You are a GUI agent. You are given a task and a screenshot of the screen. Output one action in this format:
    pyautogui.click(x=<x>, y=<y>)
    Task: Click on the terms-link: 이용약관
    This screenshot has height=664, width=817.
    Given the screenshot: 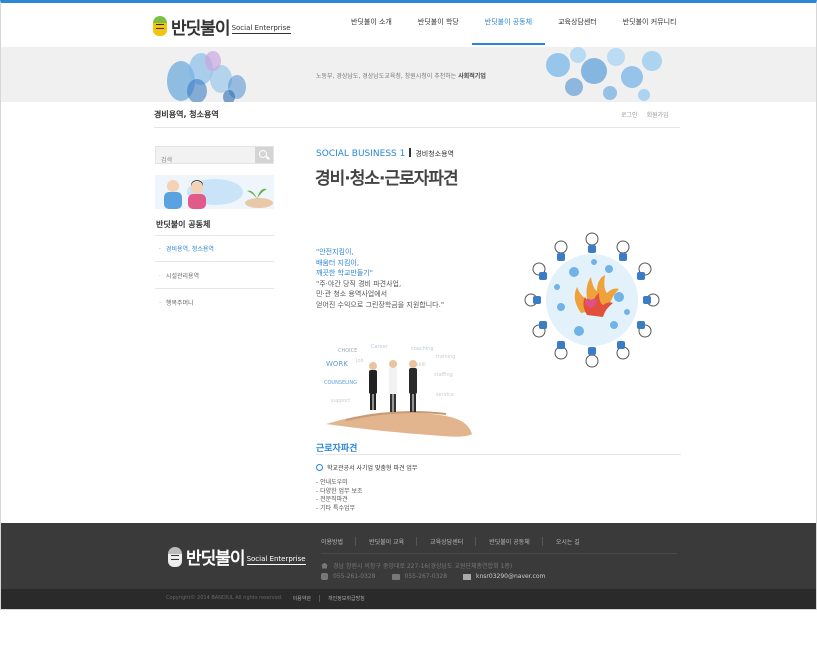 What is the action you would take?
    pyautogui.click(x=302, y=598)
    